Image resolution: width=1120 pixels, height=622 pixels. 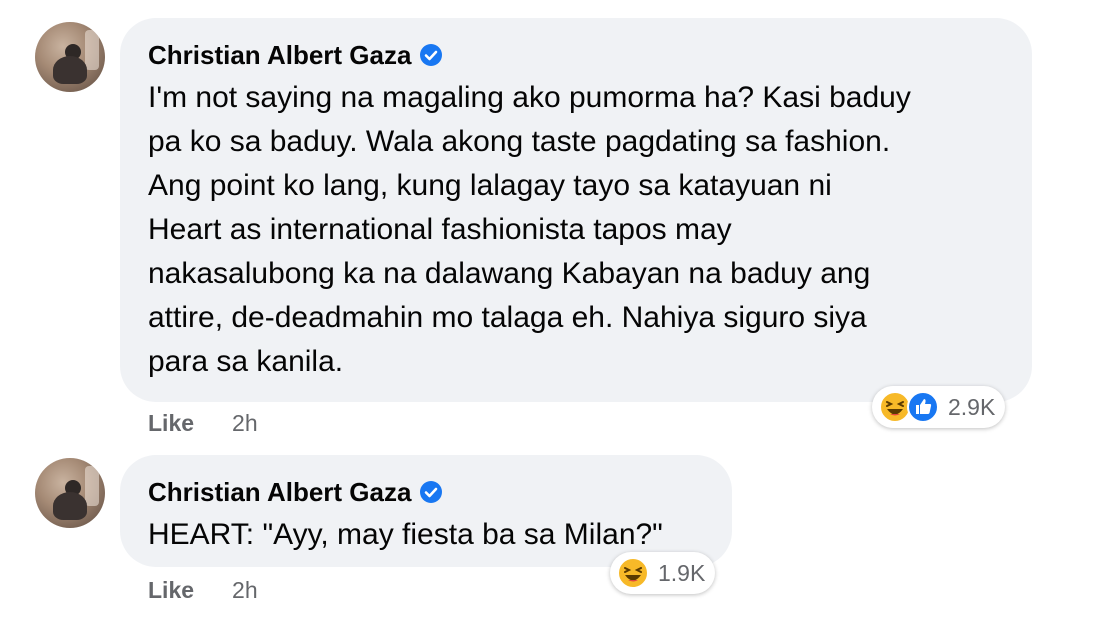 I want to click on reactions-summary: 2.9K, so click(x=939, y=407).